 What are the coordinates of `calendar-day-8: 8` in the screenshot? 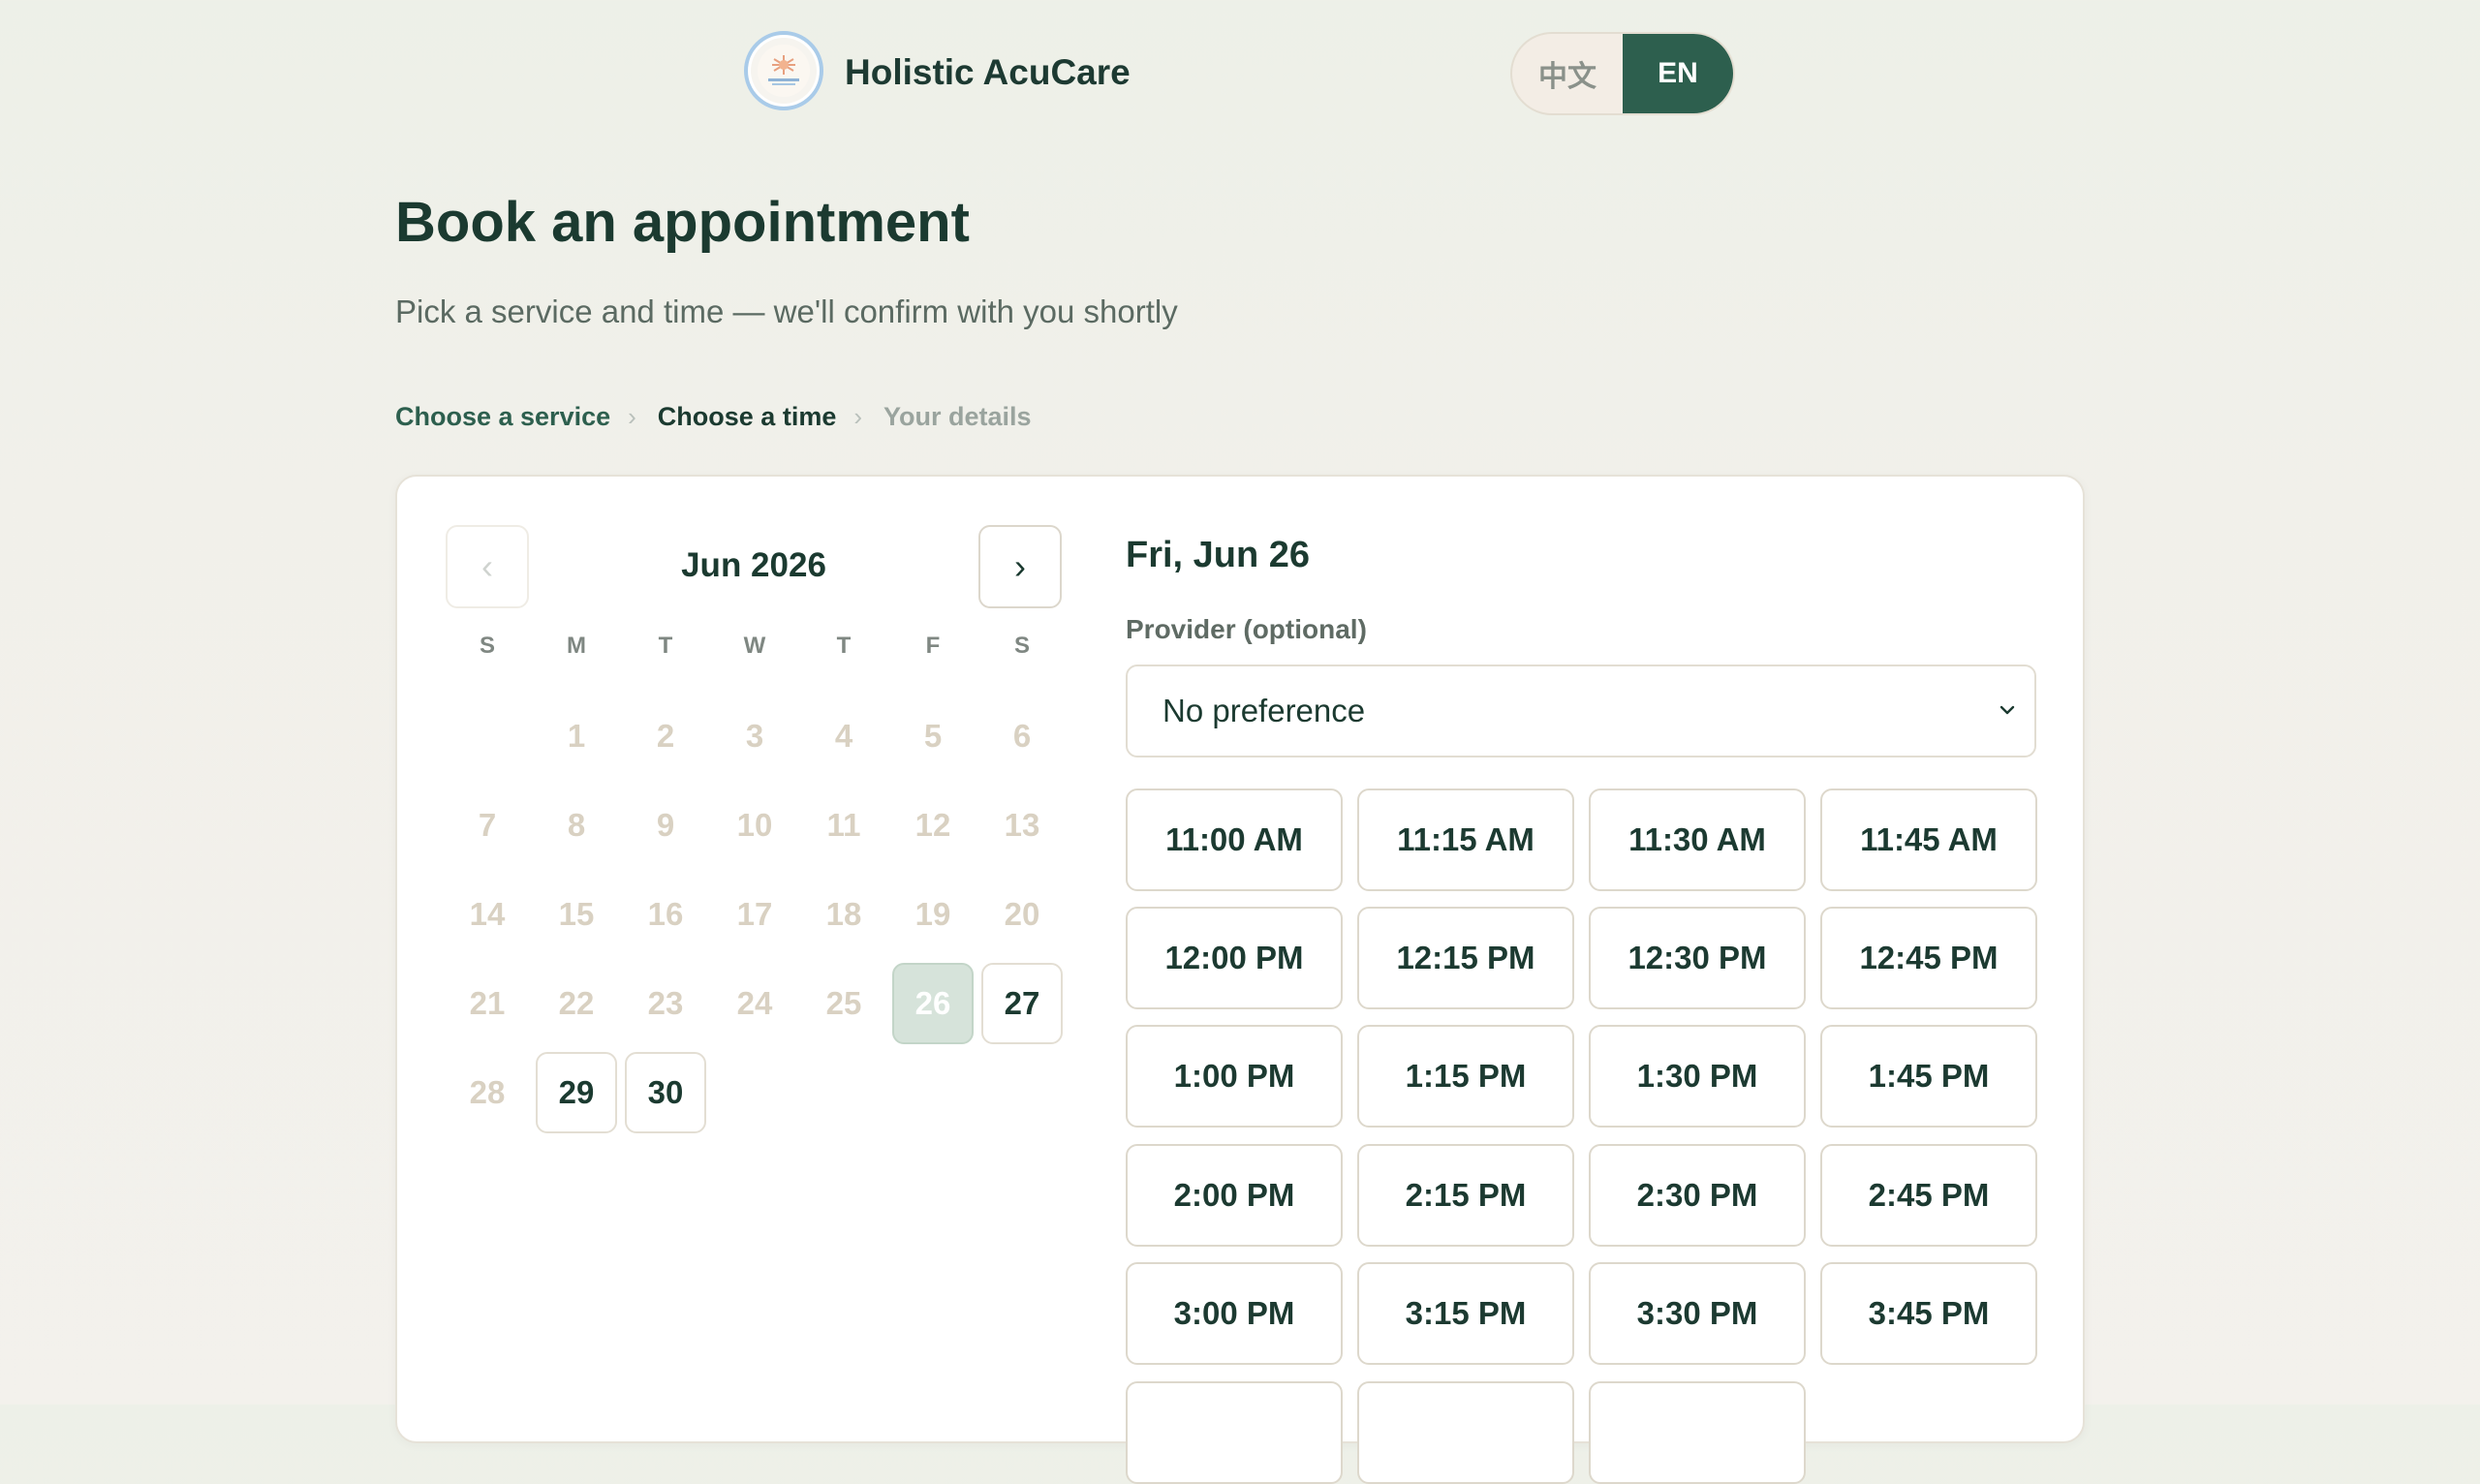 It's located at (576, 825).